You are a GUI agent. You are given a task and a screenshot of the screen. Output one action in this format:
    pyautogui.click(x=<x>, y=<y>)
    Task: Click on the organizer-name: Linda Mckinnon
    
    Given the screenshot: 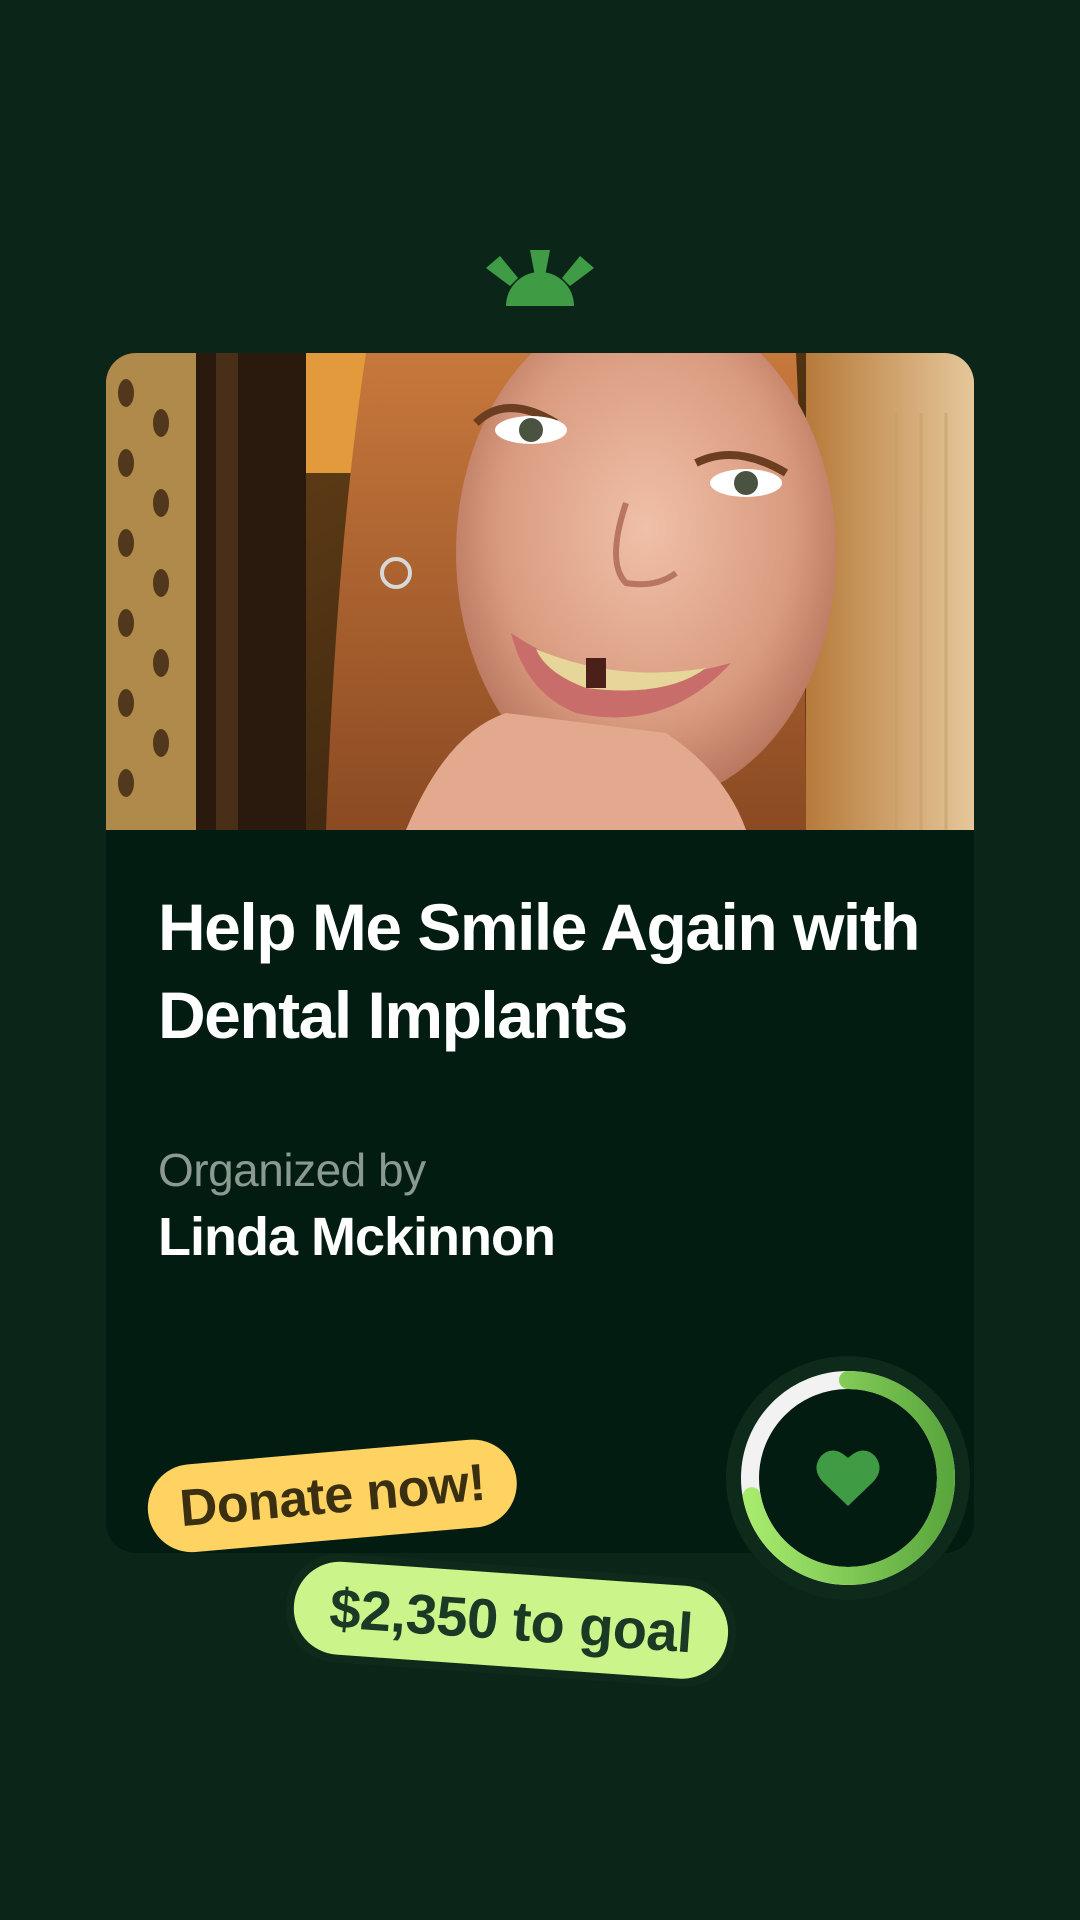 What is the action you would take?
    pyautogui.click(x=357, y=1237)
    